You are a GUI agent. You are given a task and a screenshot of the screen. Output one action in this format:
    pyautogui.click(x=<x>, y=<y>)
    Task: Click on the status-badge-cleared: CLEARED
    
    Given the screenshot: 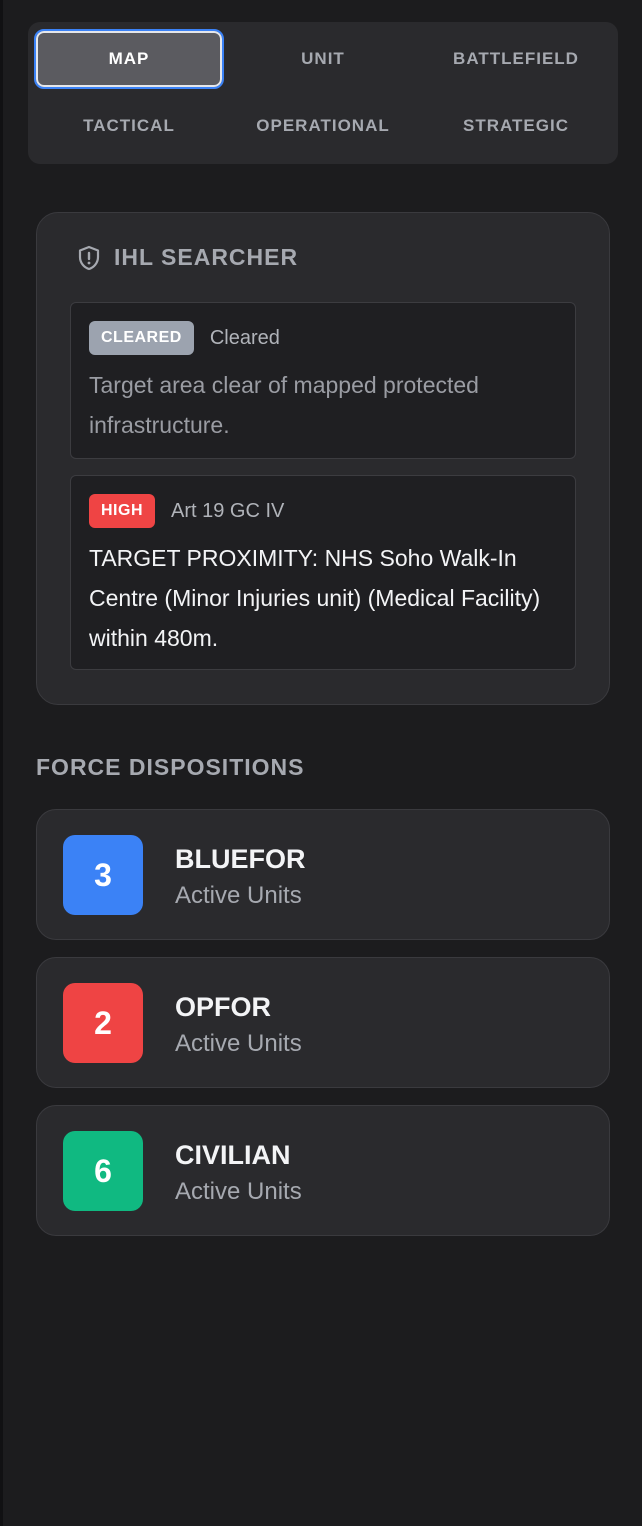 What is the action you would take?
    pyautogui.click(x=141, y=338)
    